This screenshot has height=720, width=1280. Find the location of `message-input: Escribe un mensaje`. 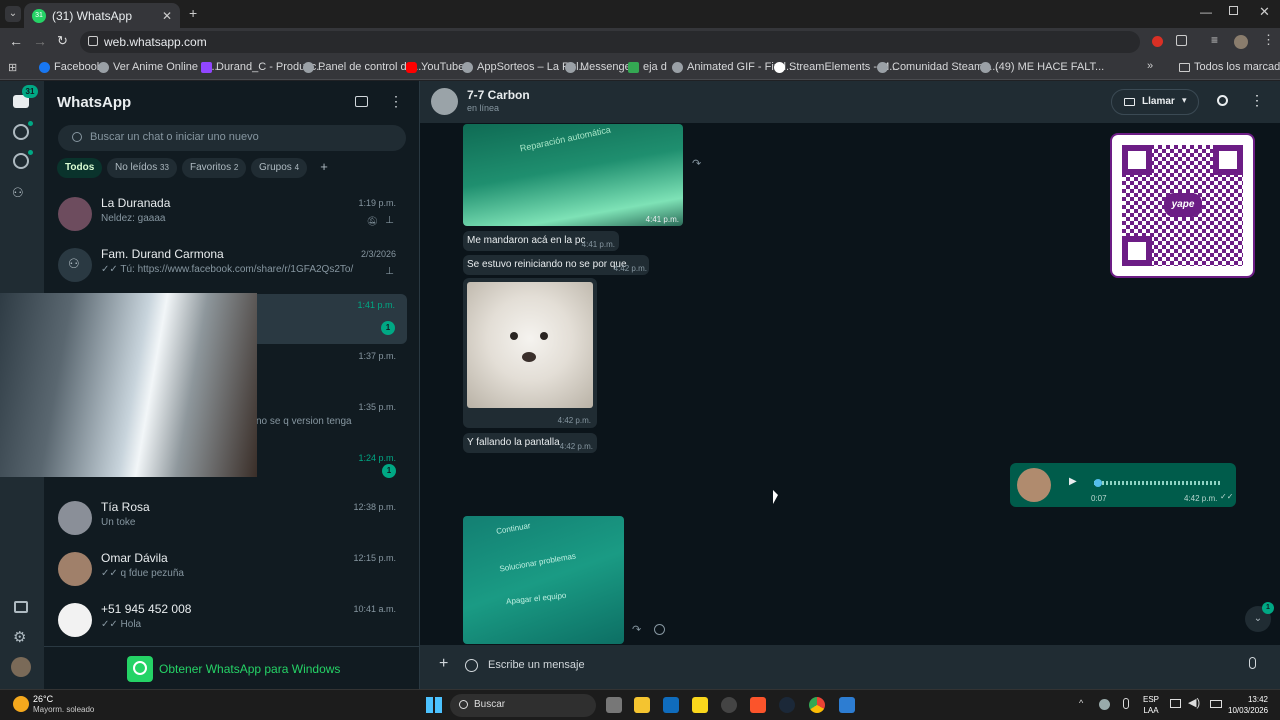

message-input: Escribe un mensaje is located at coordinates (857, 666).